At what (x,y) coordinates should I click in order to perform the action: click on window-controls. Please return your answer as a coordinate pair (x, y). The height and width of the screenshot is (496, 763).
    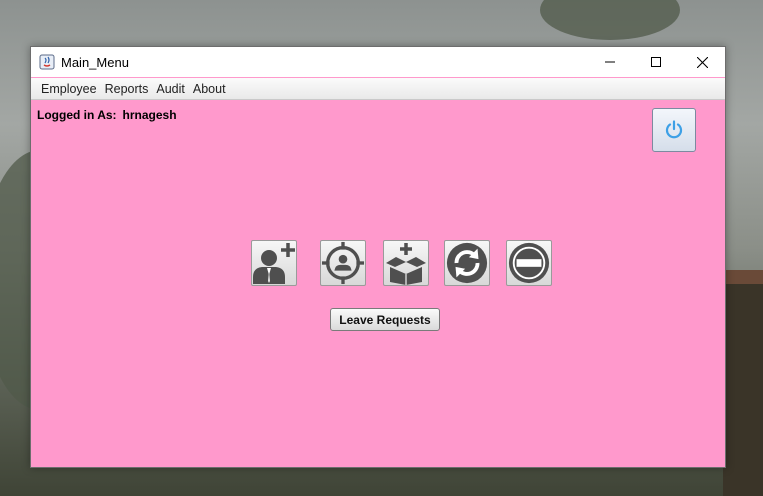
    Looking at the image, I should click on (656, 62).